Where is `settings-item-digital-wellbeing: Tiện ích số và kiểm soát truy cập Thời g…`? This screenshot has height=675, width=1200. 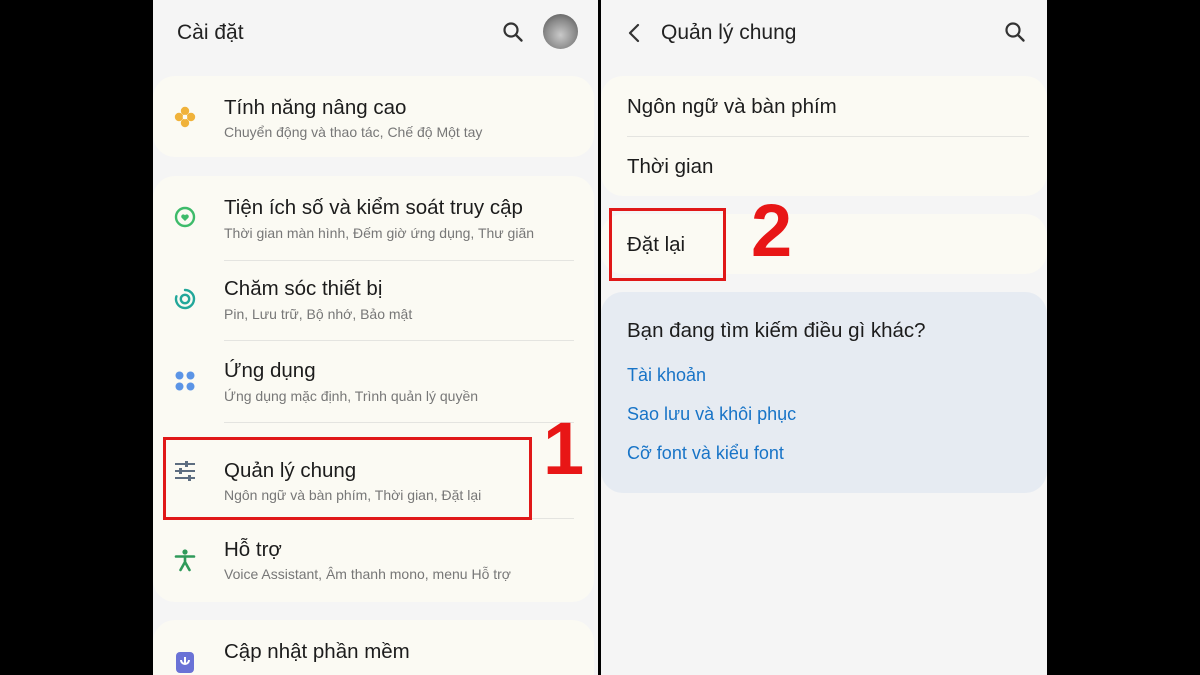
settings-item-digital-wellbeing: Tiện ích số và kiểm soát truy cập Thời g… is located at coordinates (373, 218).